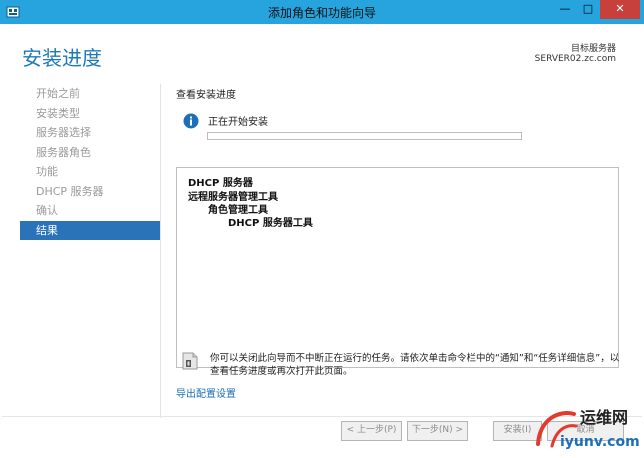 Image resolution: width=644 pixels, height=458 pixels. Describe the element at coordinates (62, 58) in the screenshot. I see `page-title: 安装进度` at that location.